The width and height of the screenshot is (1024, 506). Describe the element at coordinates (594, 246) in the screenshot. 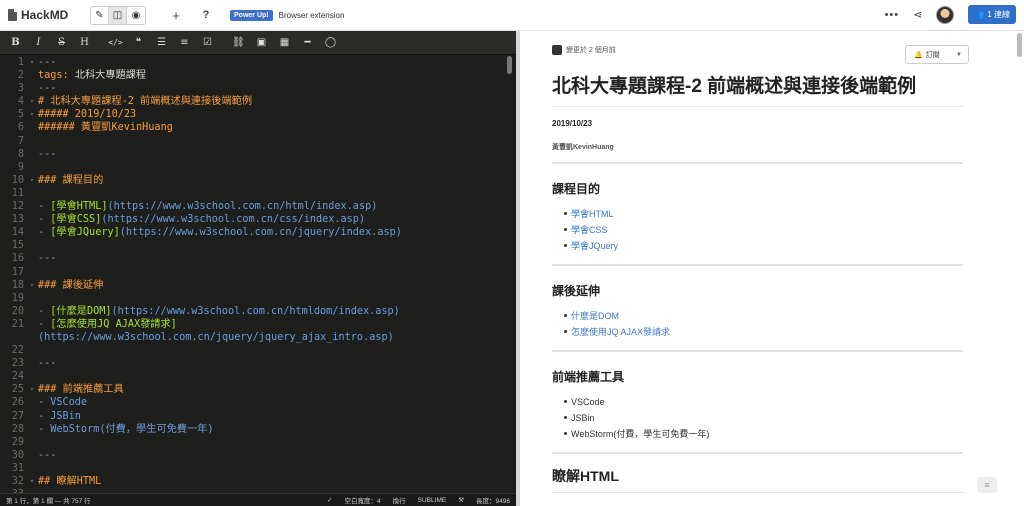

I see `learn-jquery-link: 學會JQuery` at that location.